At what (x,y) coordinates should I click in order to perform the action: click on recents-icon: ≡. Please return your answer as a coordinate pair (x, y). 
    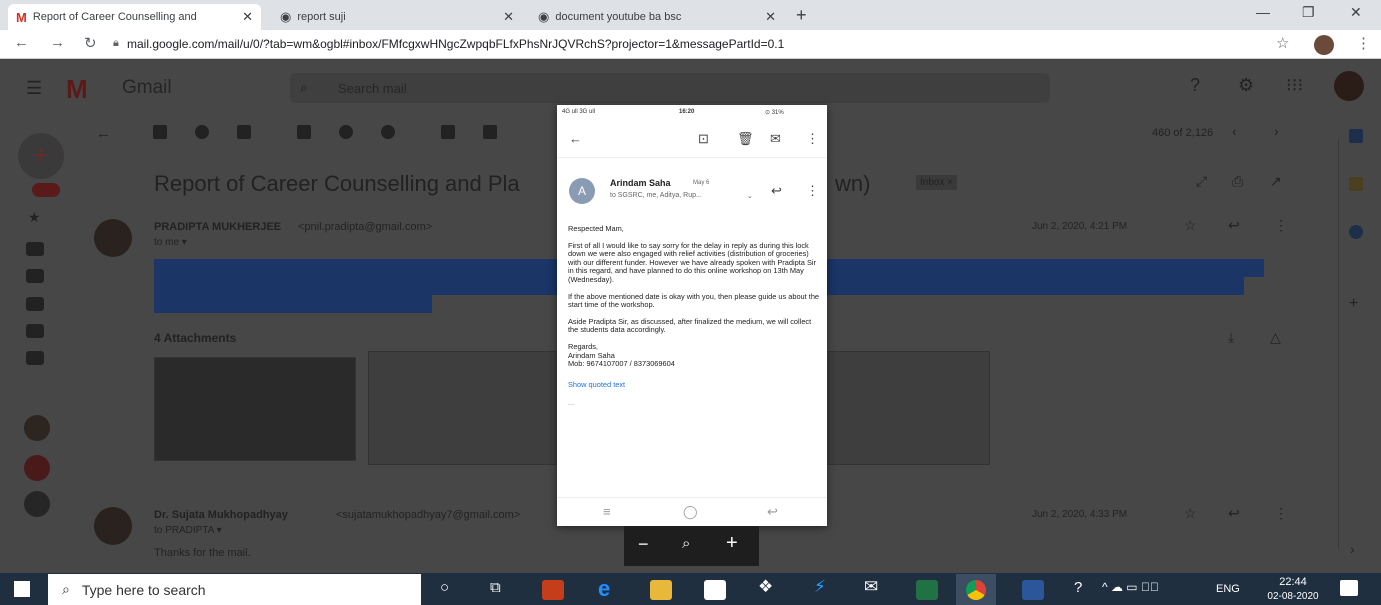
    Looking at the image, I should click on (607, 511).